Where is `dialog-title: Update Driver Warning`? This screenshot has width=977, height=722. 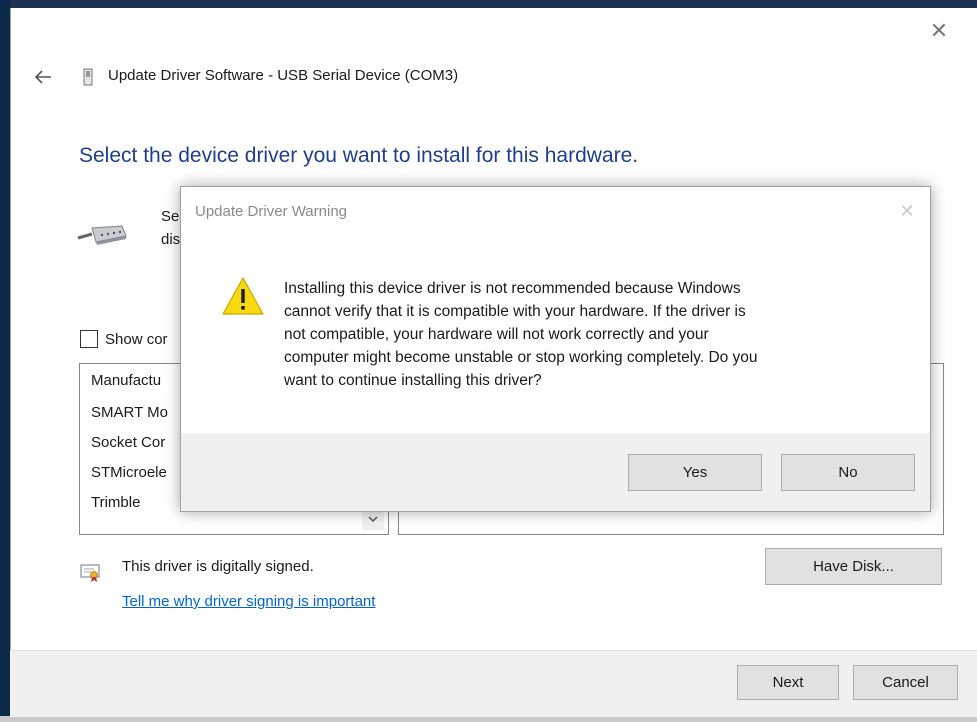 dialog-title: Update Driver Warning is located at coordinates (271, 211).